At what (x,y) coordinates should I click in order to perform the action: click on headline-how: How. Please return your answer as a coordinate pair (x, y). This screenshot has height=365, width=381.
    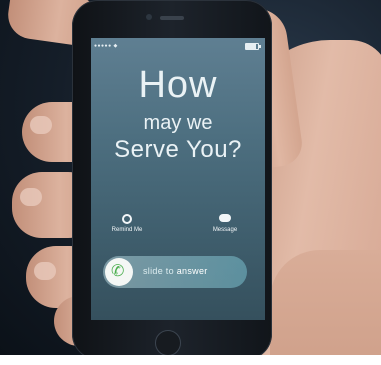
    Looking at the image, I should click on (178, 85).